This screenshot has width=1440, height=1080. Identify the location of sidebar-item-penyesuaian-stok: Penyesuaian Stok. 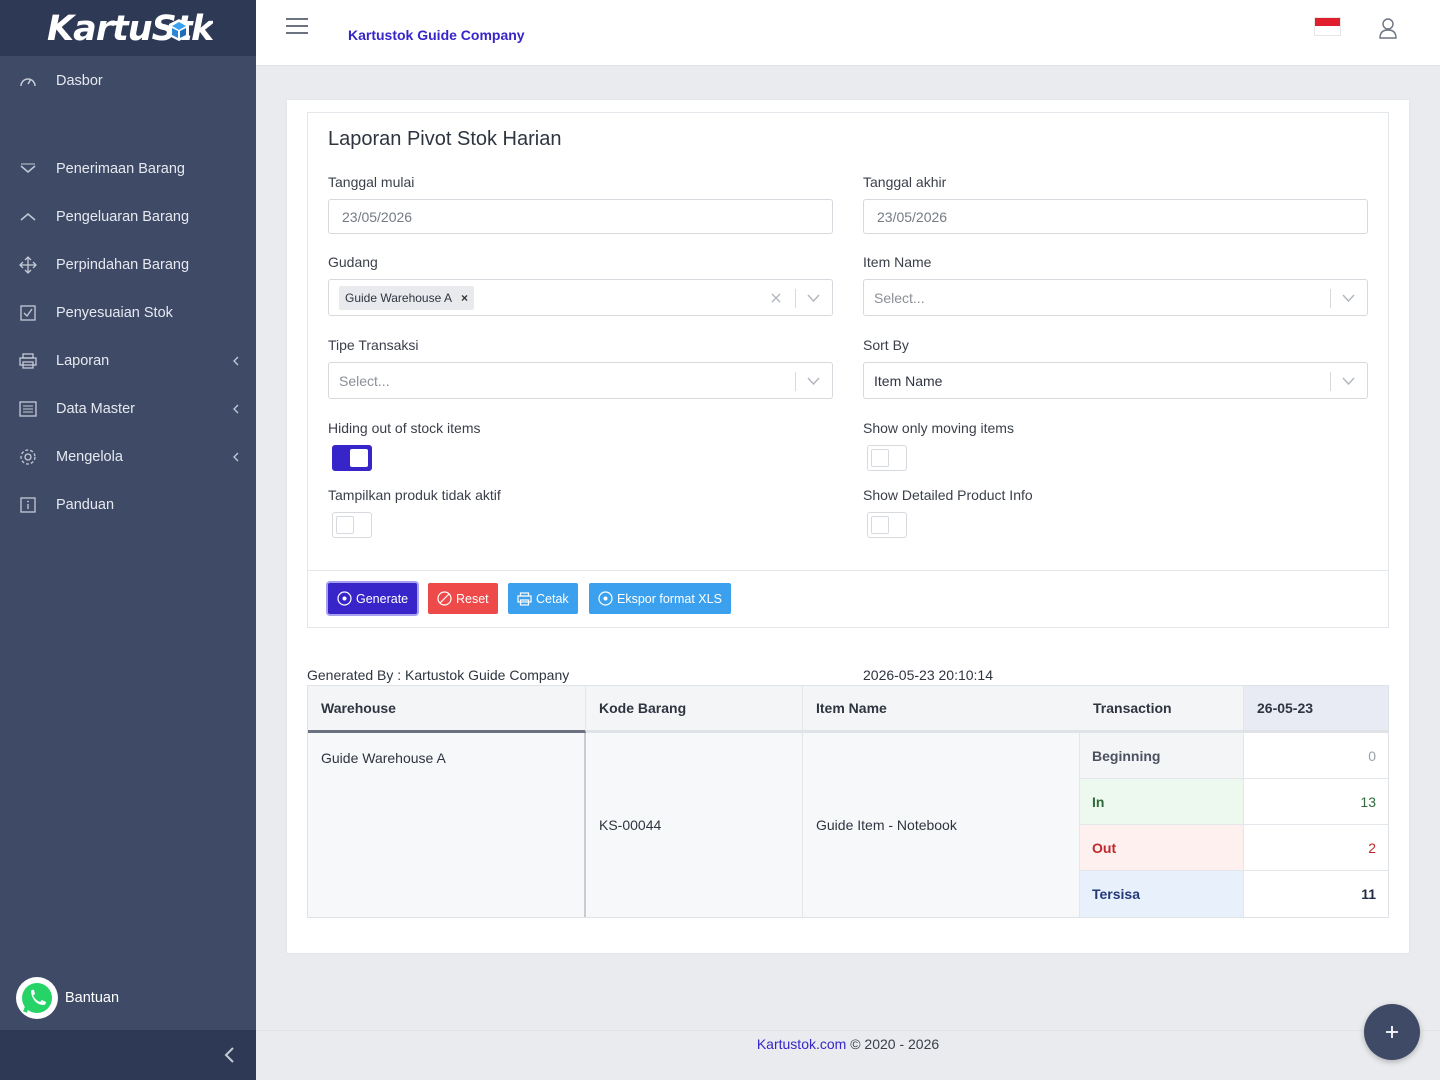
(128, 313).